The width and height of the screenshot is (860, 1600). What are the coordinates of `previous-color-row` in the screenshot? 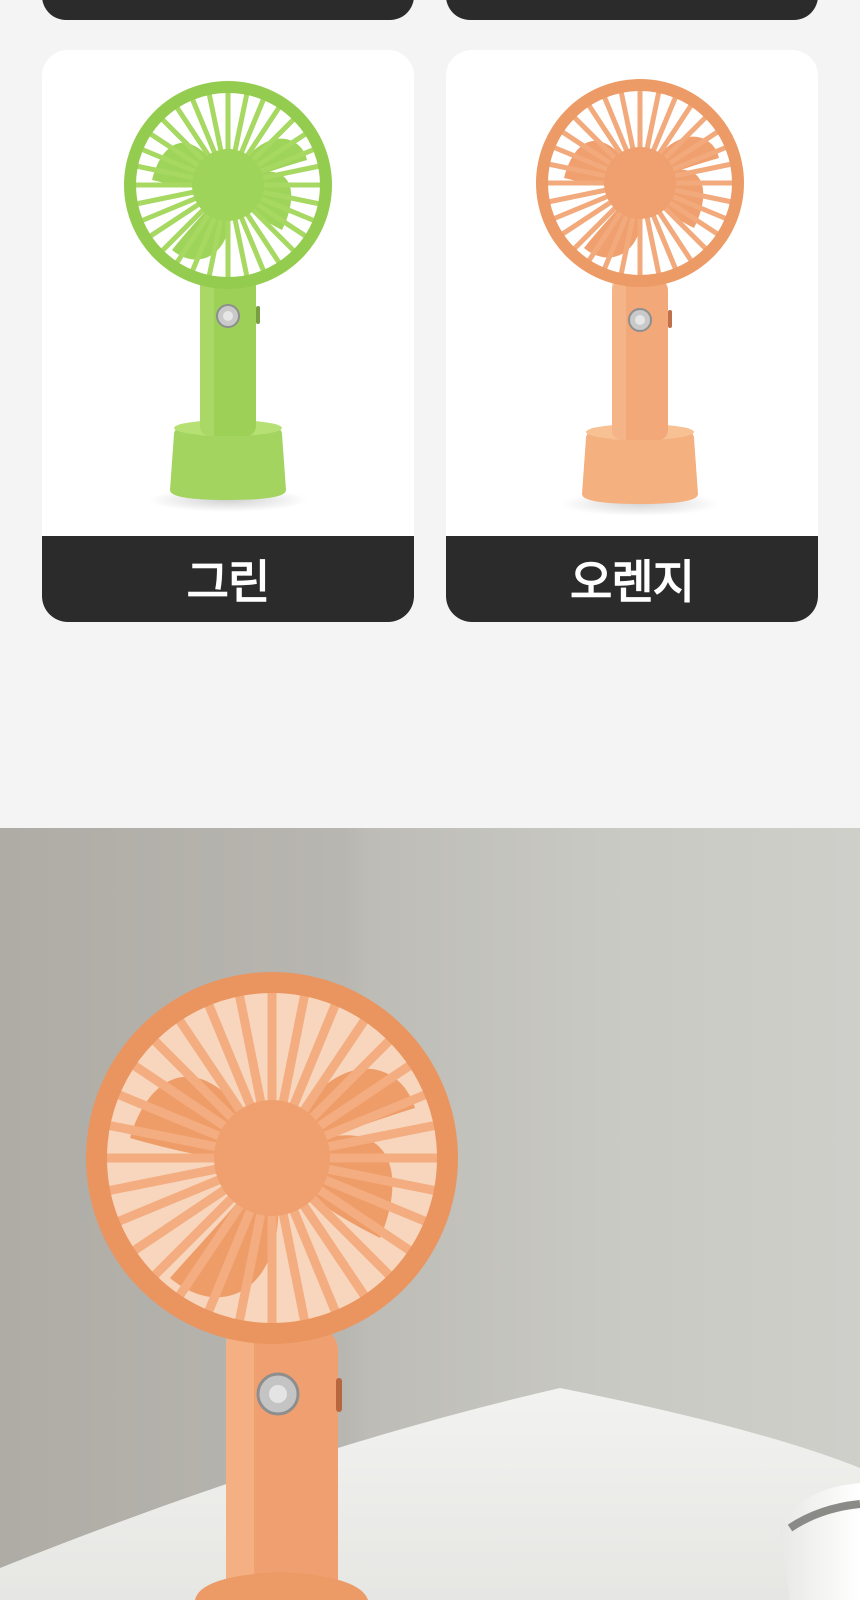 It's located at (430, 12).